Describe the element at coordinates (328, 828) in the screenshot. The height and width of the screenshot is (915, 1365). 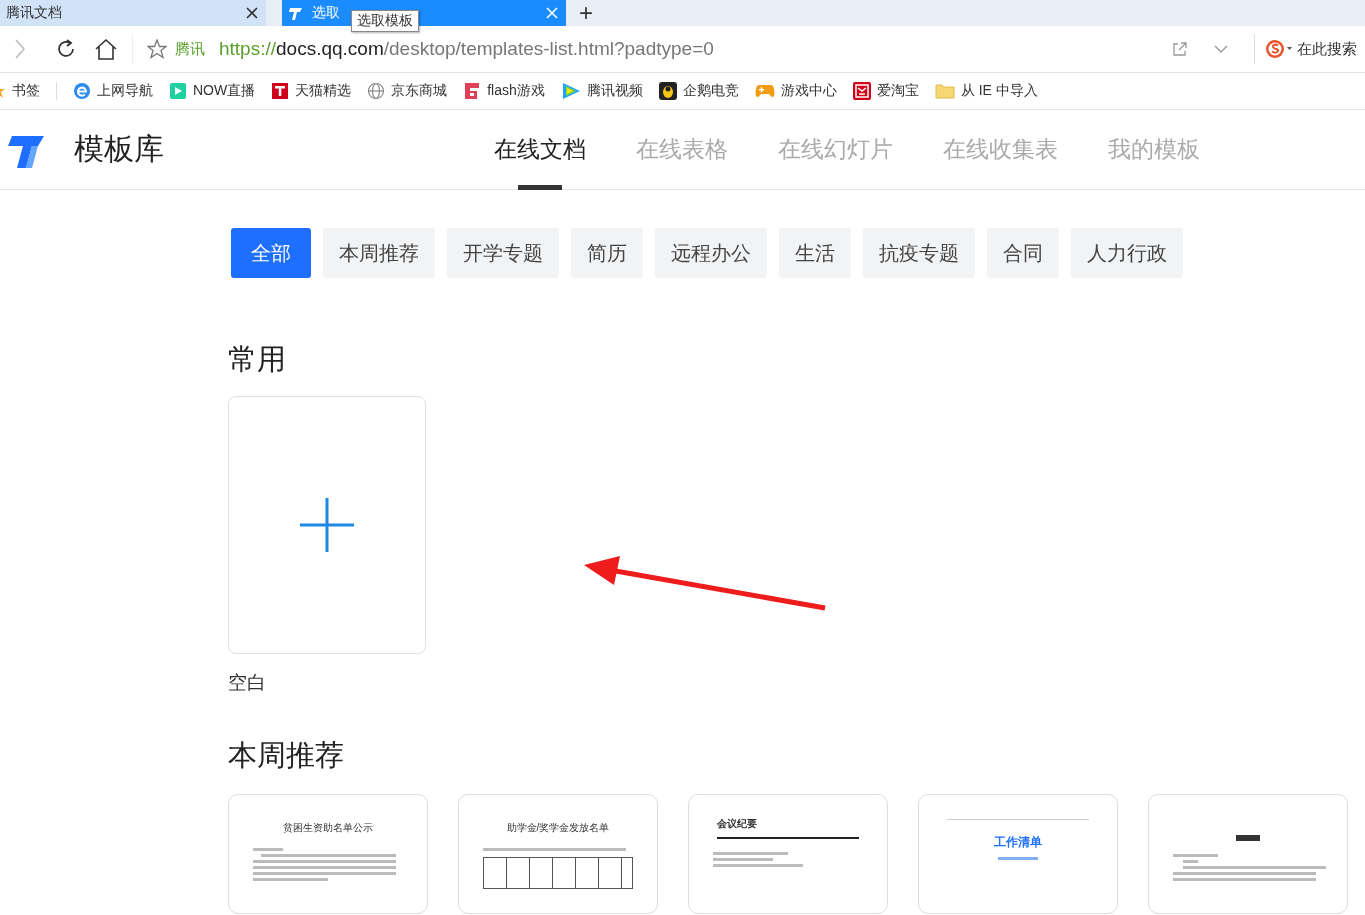
I see `thumbnail-title: 贫困生资助名单公示` at that location.